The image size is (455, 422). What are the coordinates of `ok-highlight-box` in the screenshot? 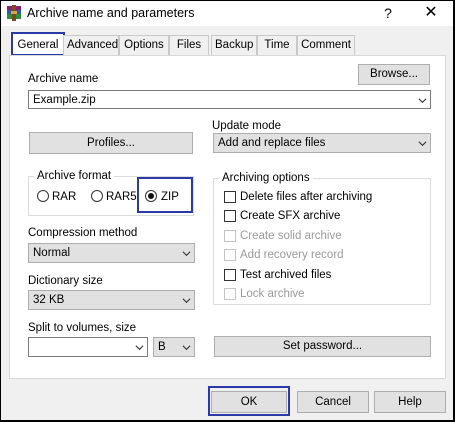 It's located at (249, 401).